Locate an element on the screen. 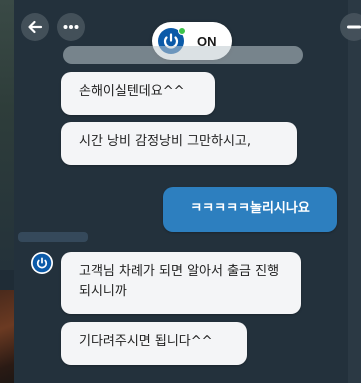 The height and width of the screenshot is (383, 361). online-indicator is located at coordinates (182, 31).